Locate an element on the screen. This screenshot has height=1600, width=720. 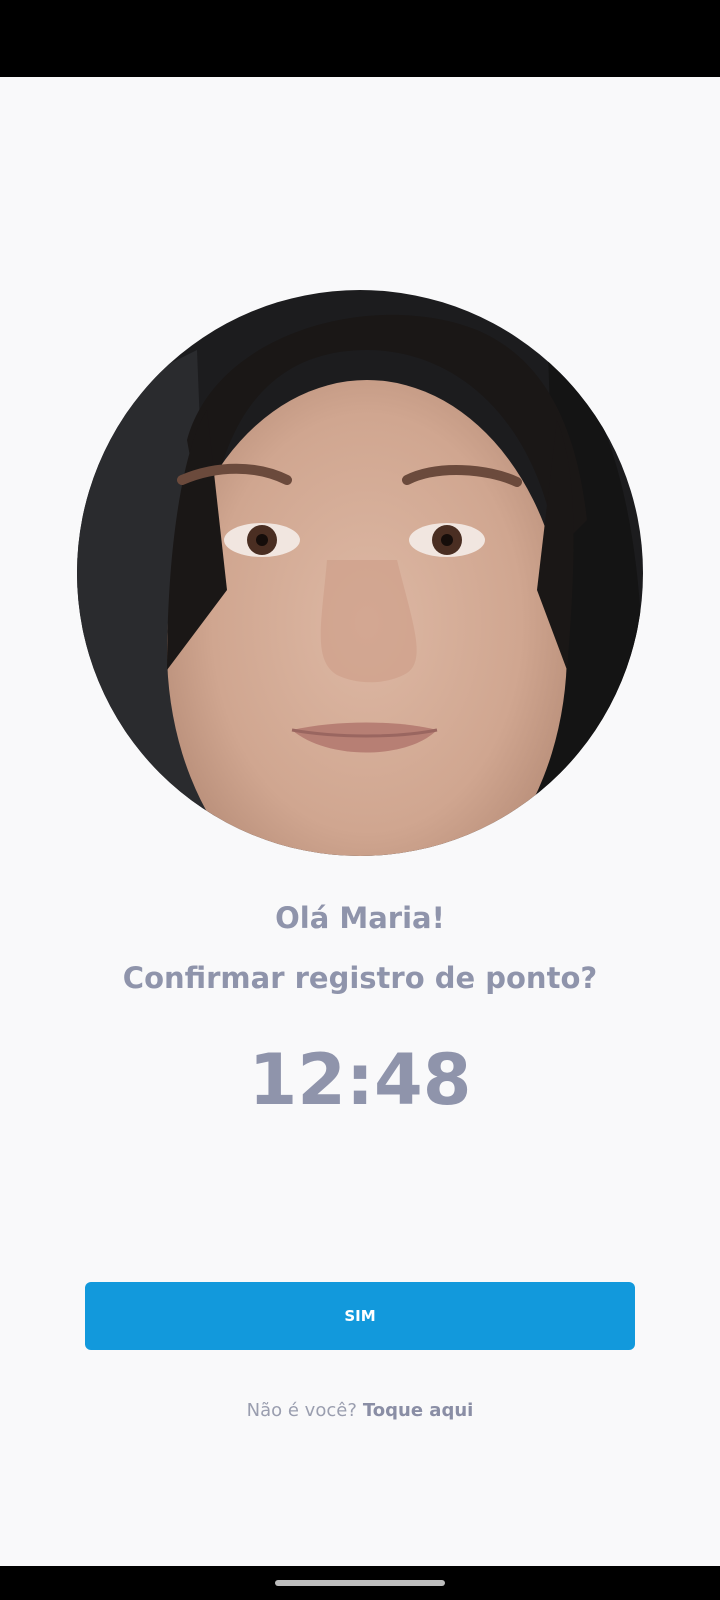
tap-here-link: Toque aqui is located at coordinates (418, 1410).